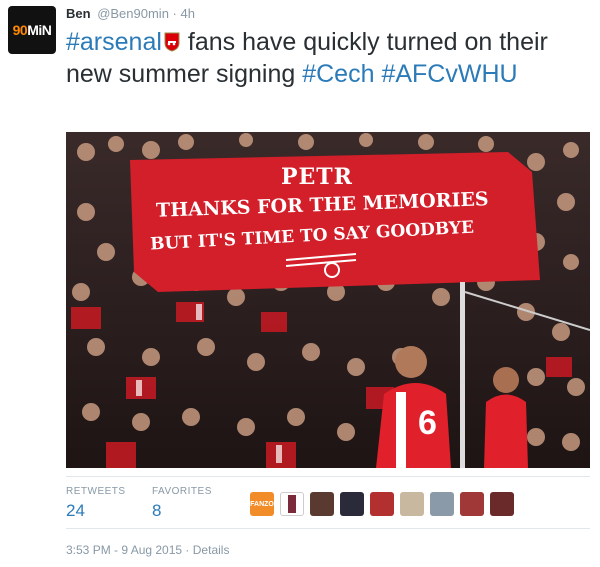 The image size is (600, 567). What do you see at coordinates (75, 510) in the screenshot?
I see `retweets-count: 24` at bounding box center [75, 510].